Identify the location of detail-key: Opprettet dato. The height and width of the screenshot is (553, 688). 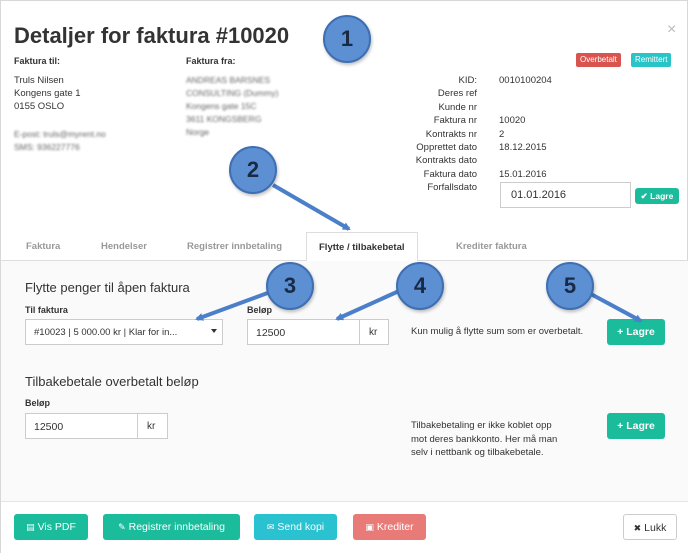
(446, 148).